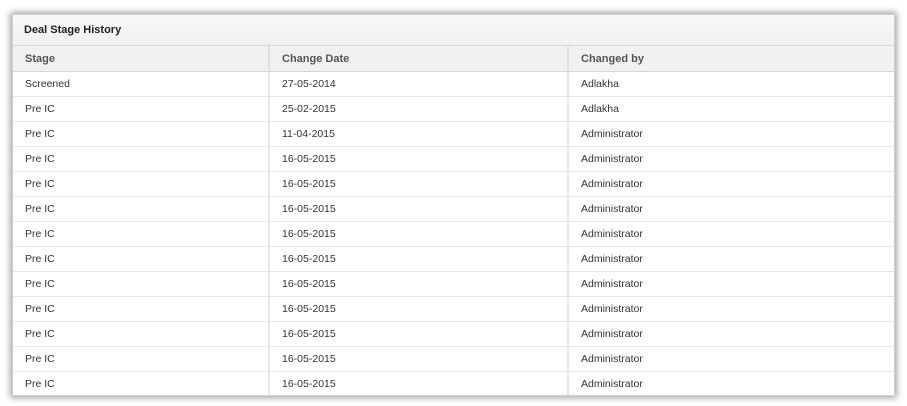 The image size is (907, 406). Describe the element at coordinates (419, 134) in the screenshot. I see `cell-change-date: 11-04-2015` at that location.